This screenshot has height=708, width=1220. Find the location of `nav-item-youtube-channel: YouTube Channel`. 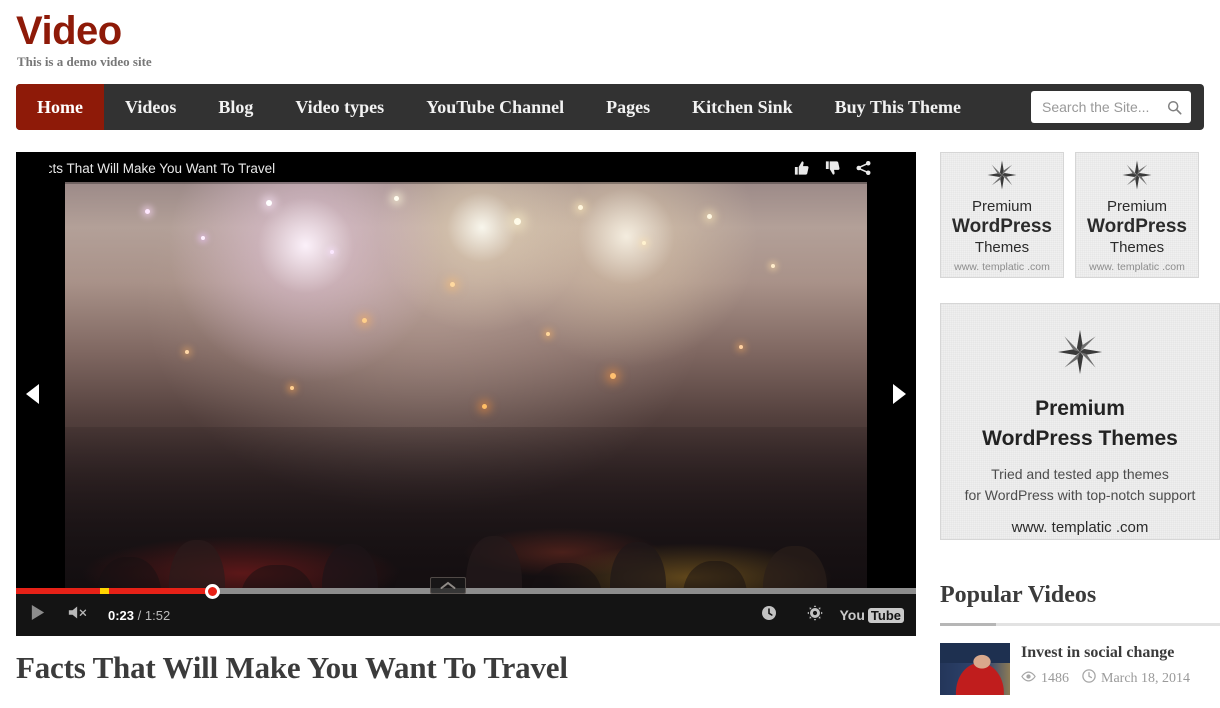

nav-item-youtube-channel: YouTube Channel is located at coordinates (495, 107).